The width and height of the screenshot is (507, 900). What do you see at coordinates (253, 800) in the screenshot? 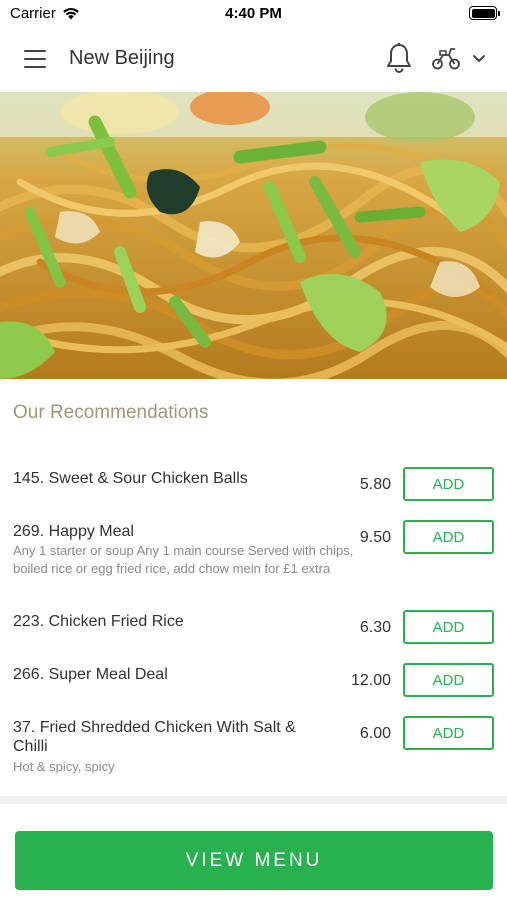
I see `section-divider` at bounding box center [253, 800].